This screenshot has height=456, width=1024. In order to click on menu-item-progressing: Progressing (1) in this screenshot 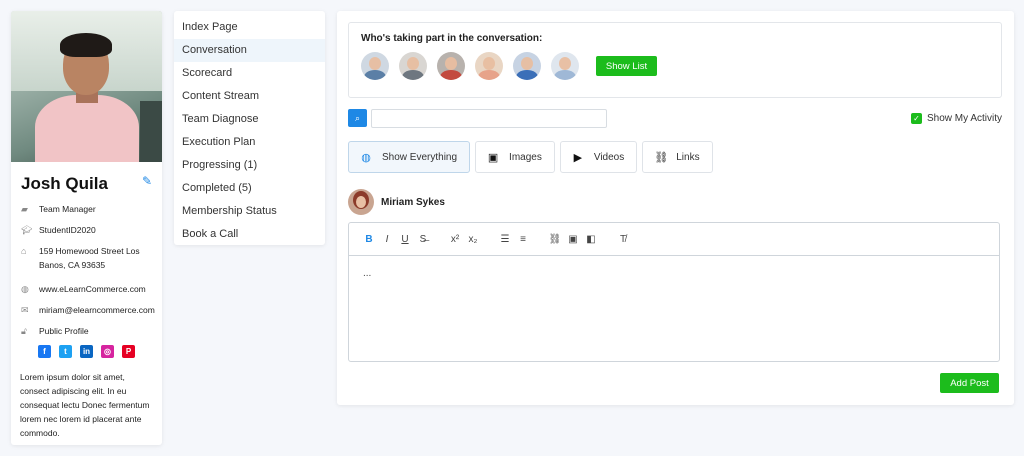, I will do `click(249, 165)`.